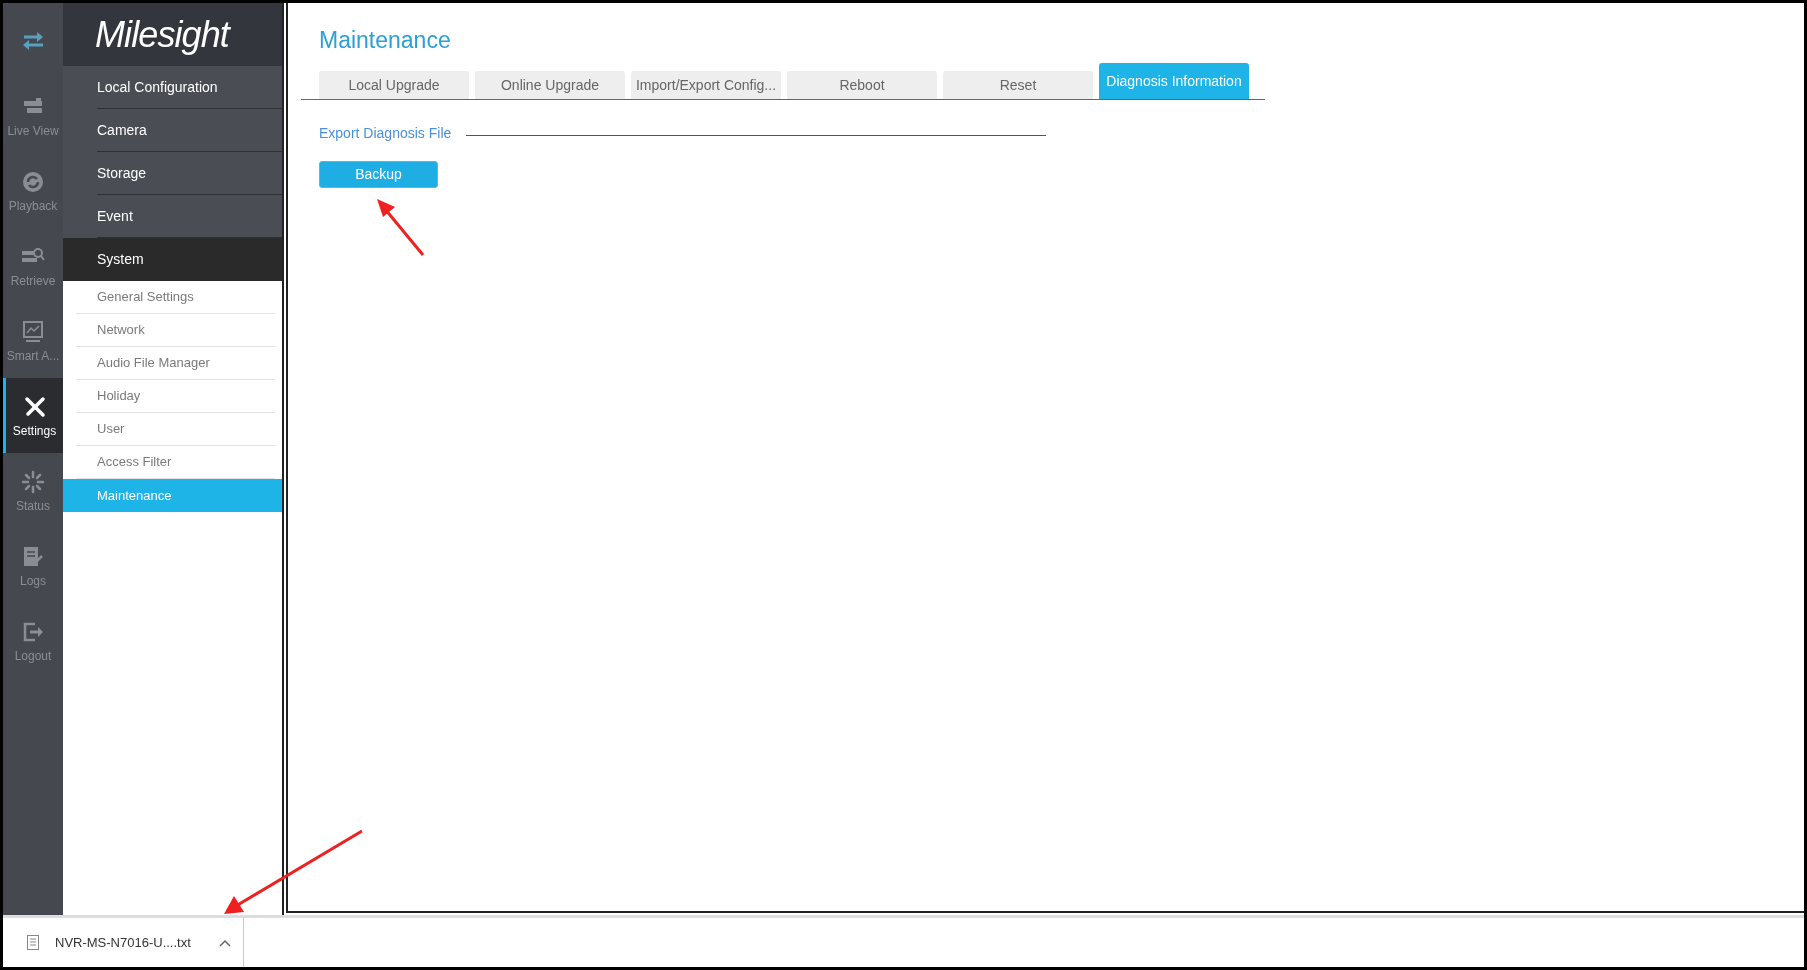  I want to click on tab: Reboot, so click(862, 85).